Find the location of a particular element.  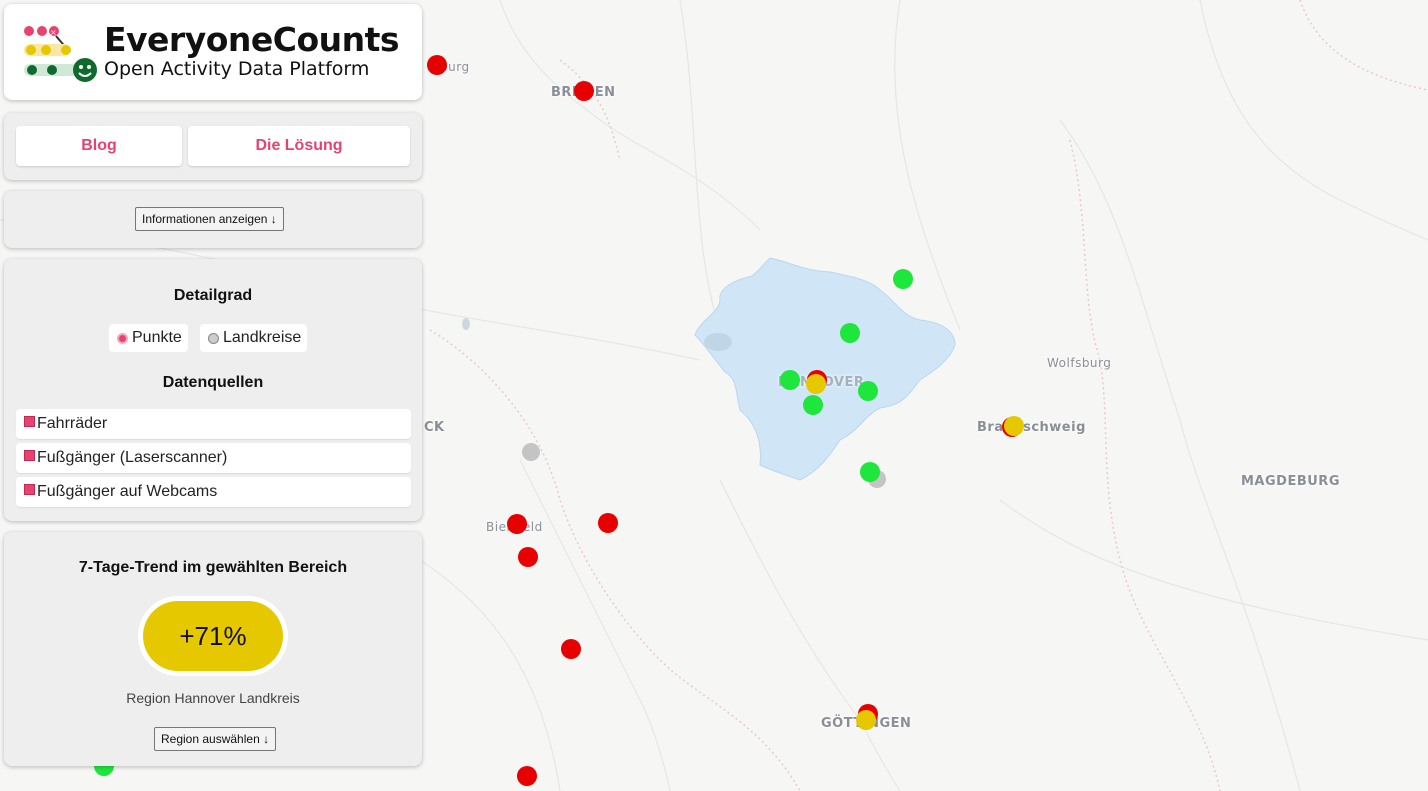

detail-option-districts: Landkreise is located at coordinates (254, 338).